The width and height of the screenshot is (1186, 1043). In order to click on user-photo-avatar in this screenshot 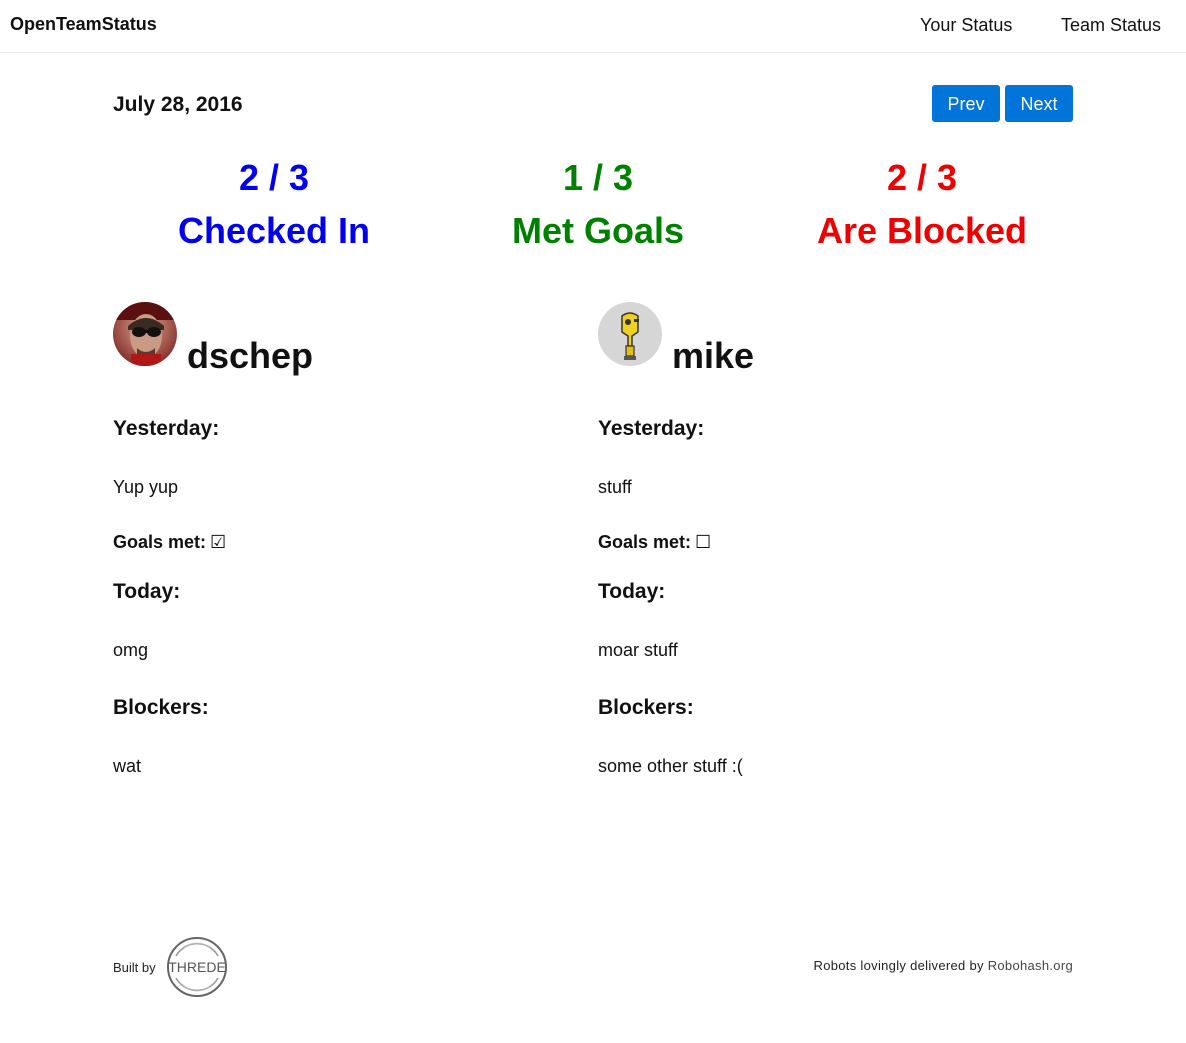, I will do `click(145, 334)`.